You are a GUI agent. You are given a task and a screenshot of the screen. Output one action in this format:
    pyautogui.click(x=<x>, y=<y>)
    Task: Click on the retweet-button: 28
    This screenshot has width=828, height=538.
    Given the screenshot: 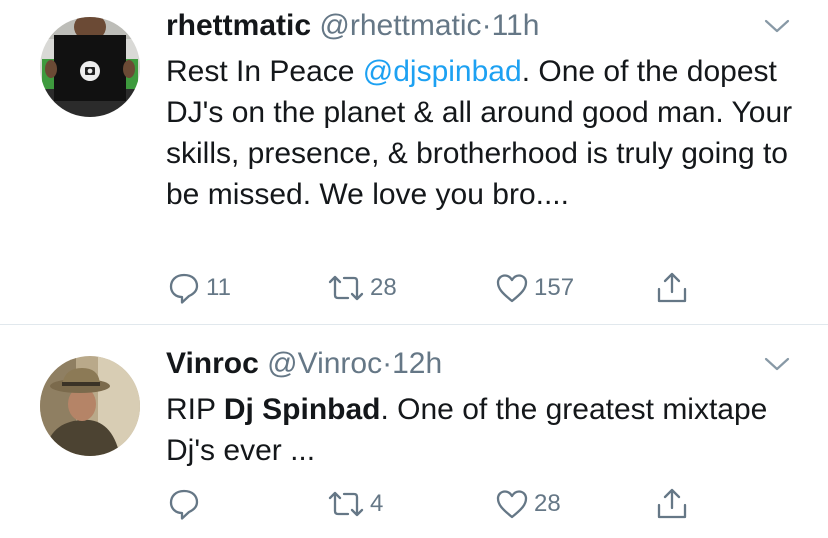 What is the action you would take?
    pyautogui.click(x=361, y=288)
    